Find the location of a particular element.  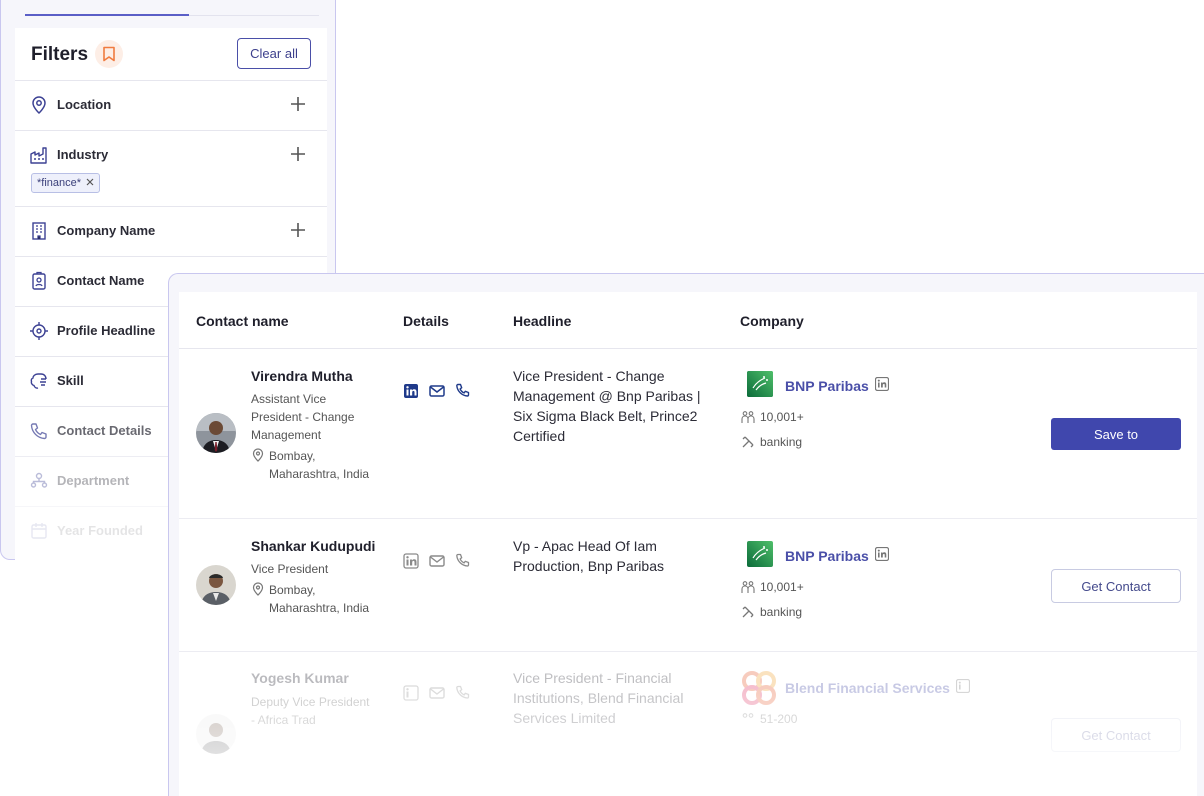

tab-divider is located at coordinates (254, 15).